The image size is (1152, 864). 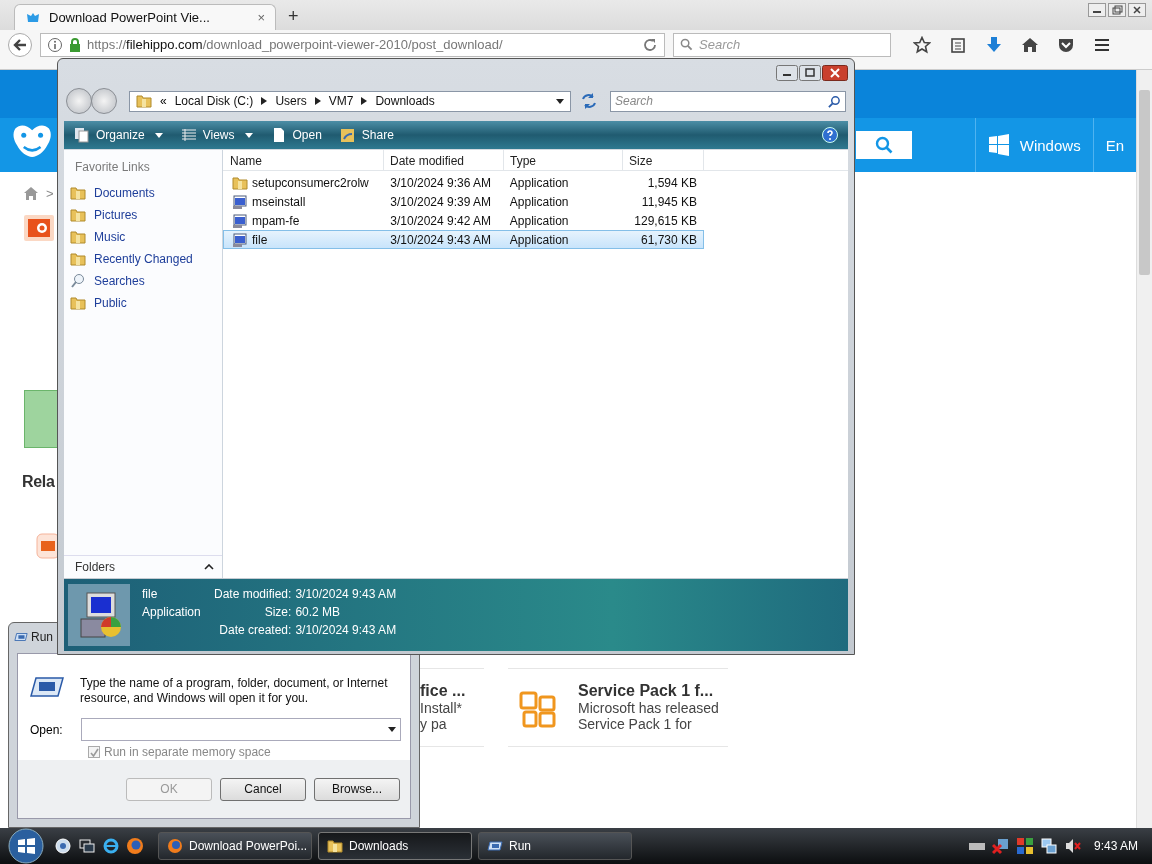 I want to click on table-cell-text: 3/10/2024 9:36 AM, so click(x=441, y=182).